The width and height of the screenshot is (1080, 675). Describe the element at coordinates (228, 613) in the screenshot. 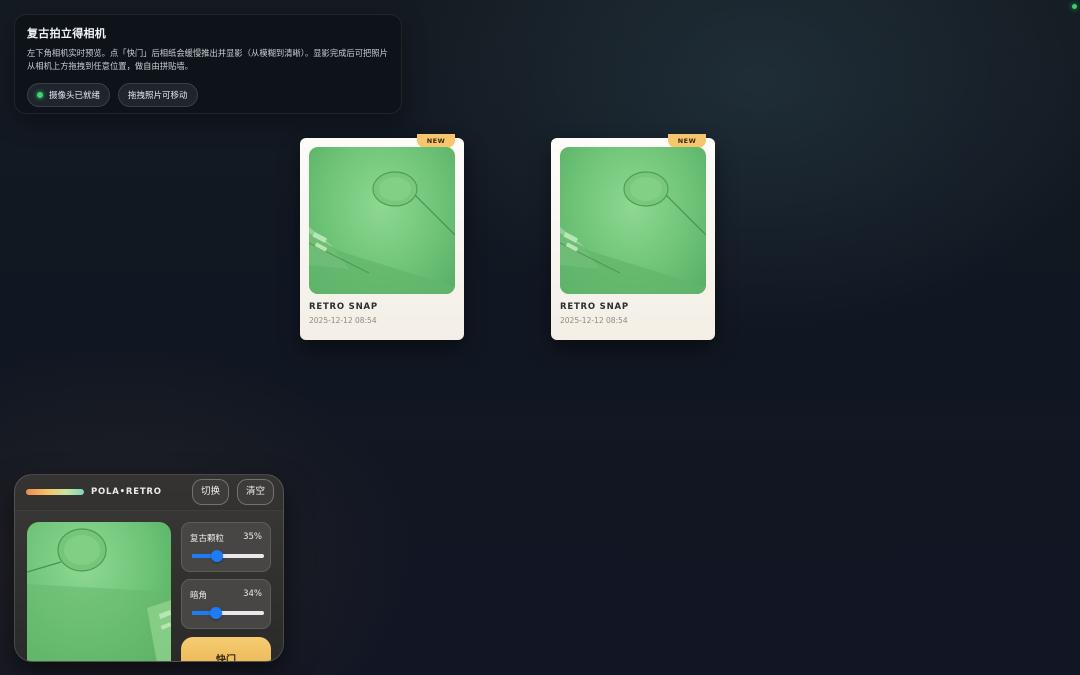

I see `vignette-slider` at that location.